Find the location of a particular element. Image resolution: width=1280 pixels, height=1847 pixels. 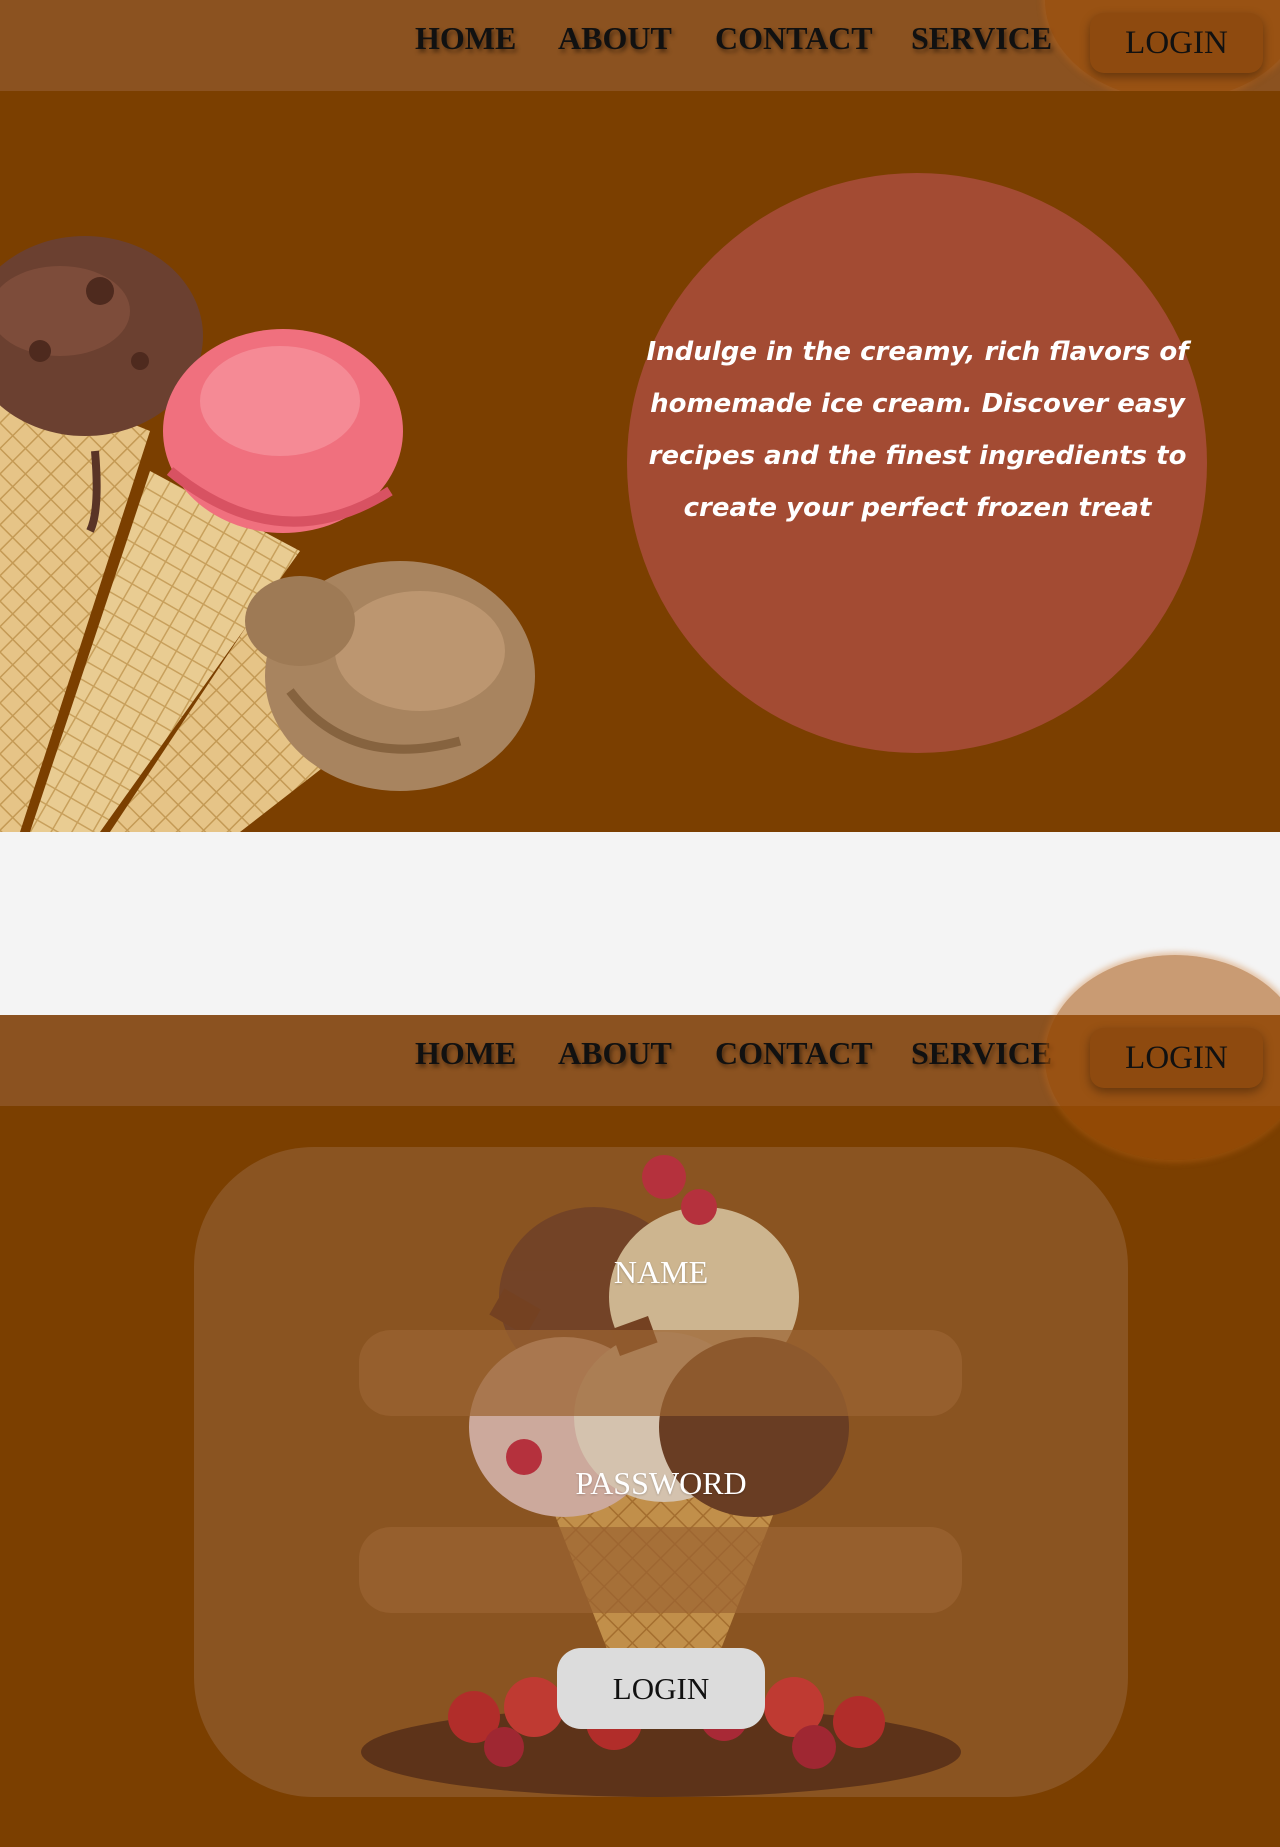

name-label: NAME is located at coordinates (661, 1272).